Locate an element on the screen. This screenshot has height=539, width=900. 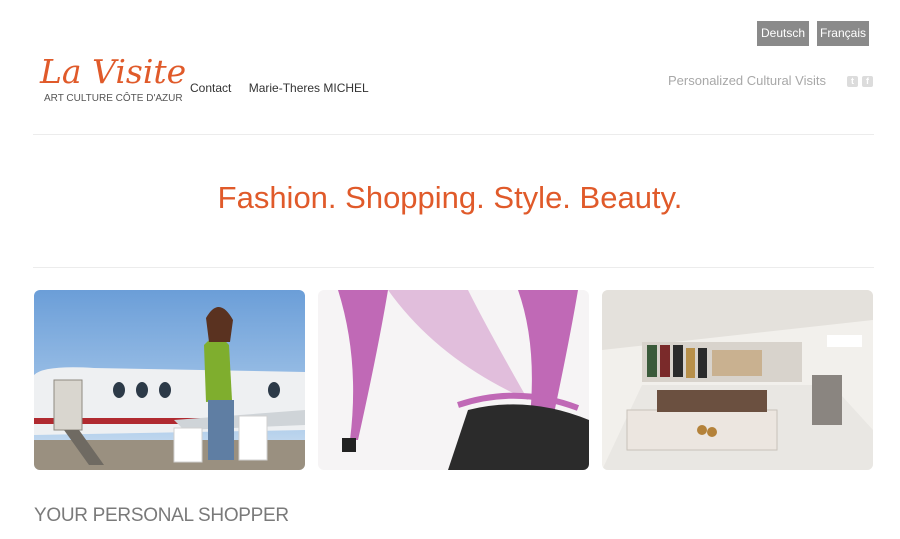
logo-title: La Visite is located at coordinates (113, 71).